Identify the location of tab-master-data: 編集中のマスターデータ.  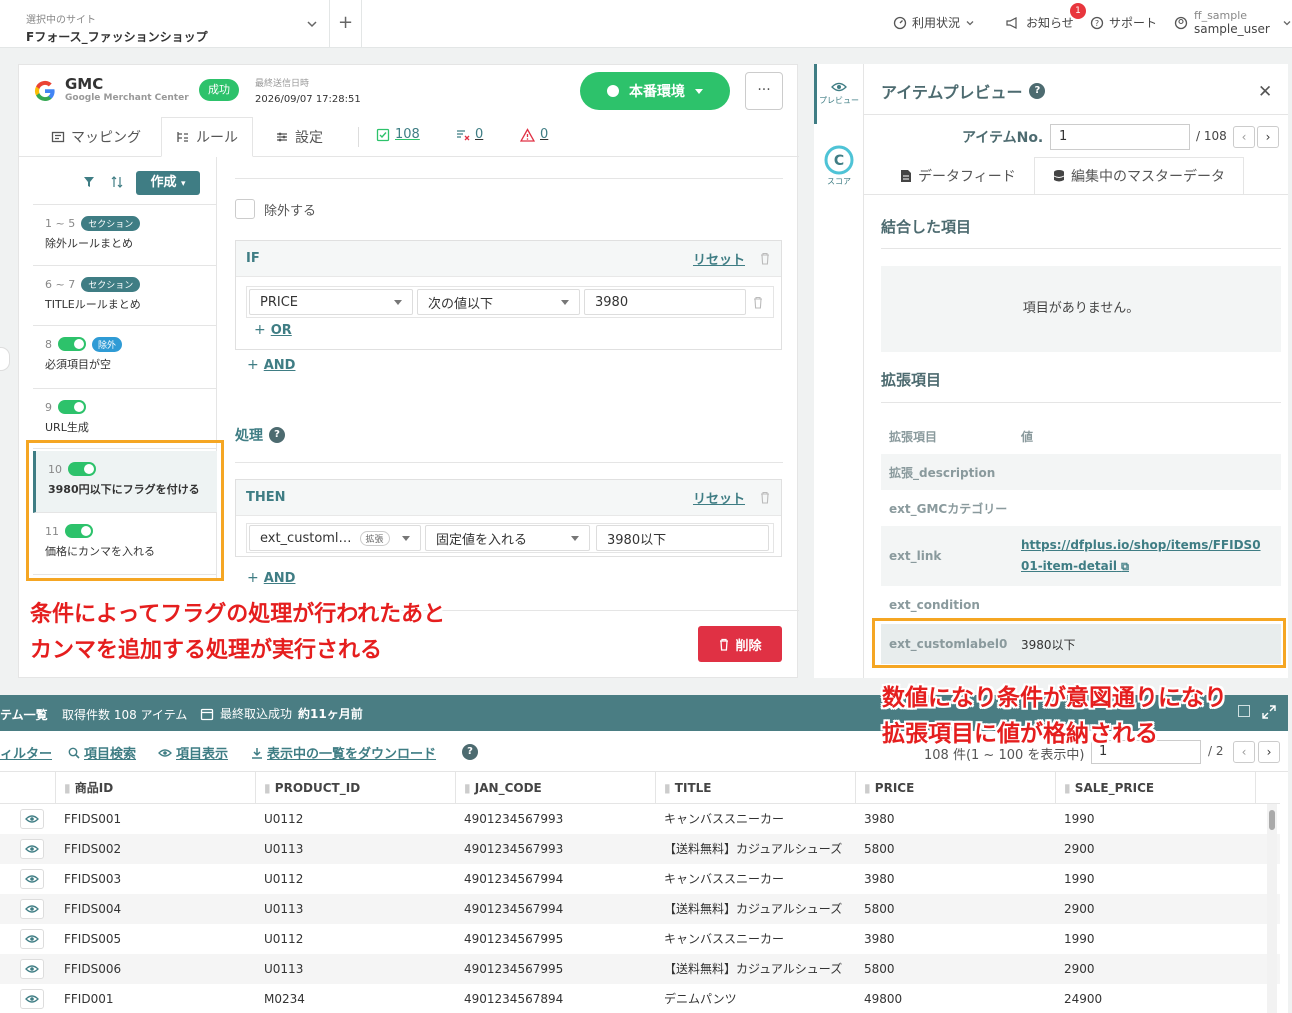
(1139, 176).